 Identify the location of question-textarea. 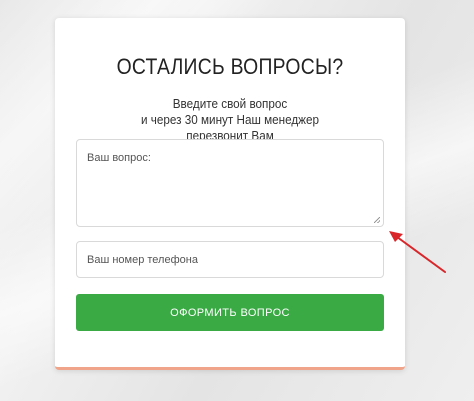
(230, 183).